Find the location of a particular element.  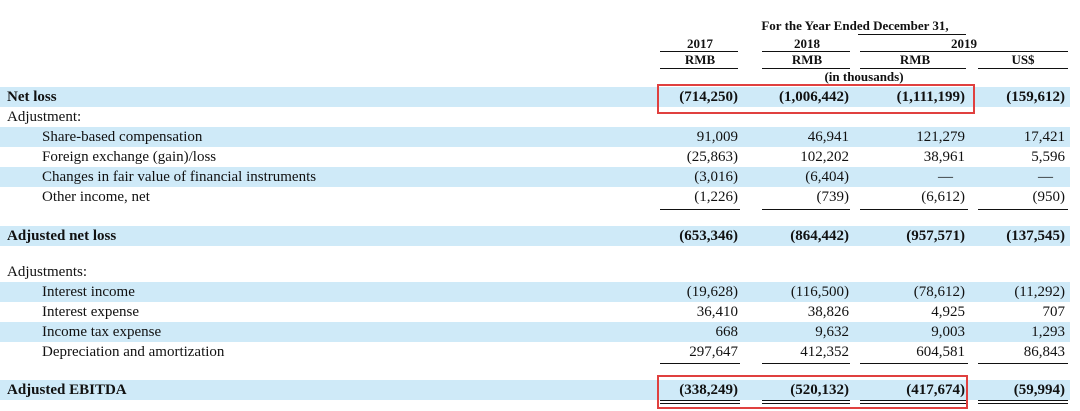

period-rule is located at coordinates (912, 34).